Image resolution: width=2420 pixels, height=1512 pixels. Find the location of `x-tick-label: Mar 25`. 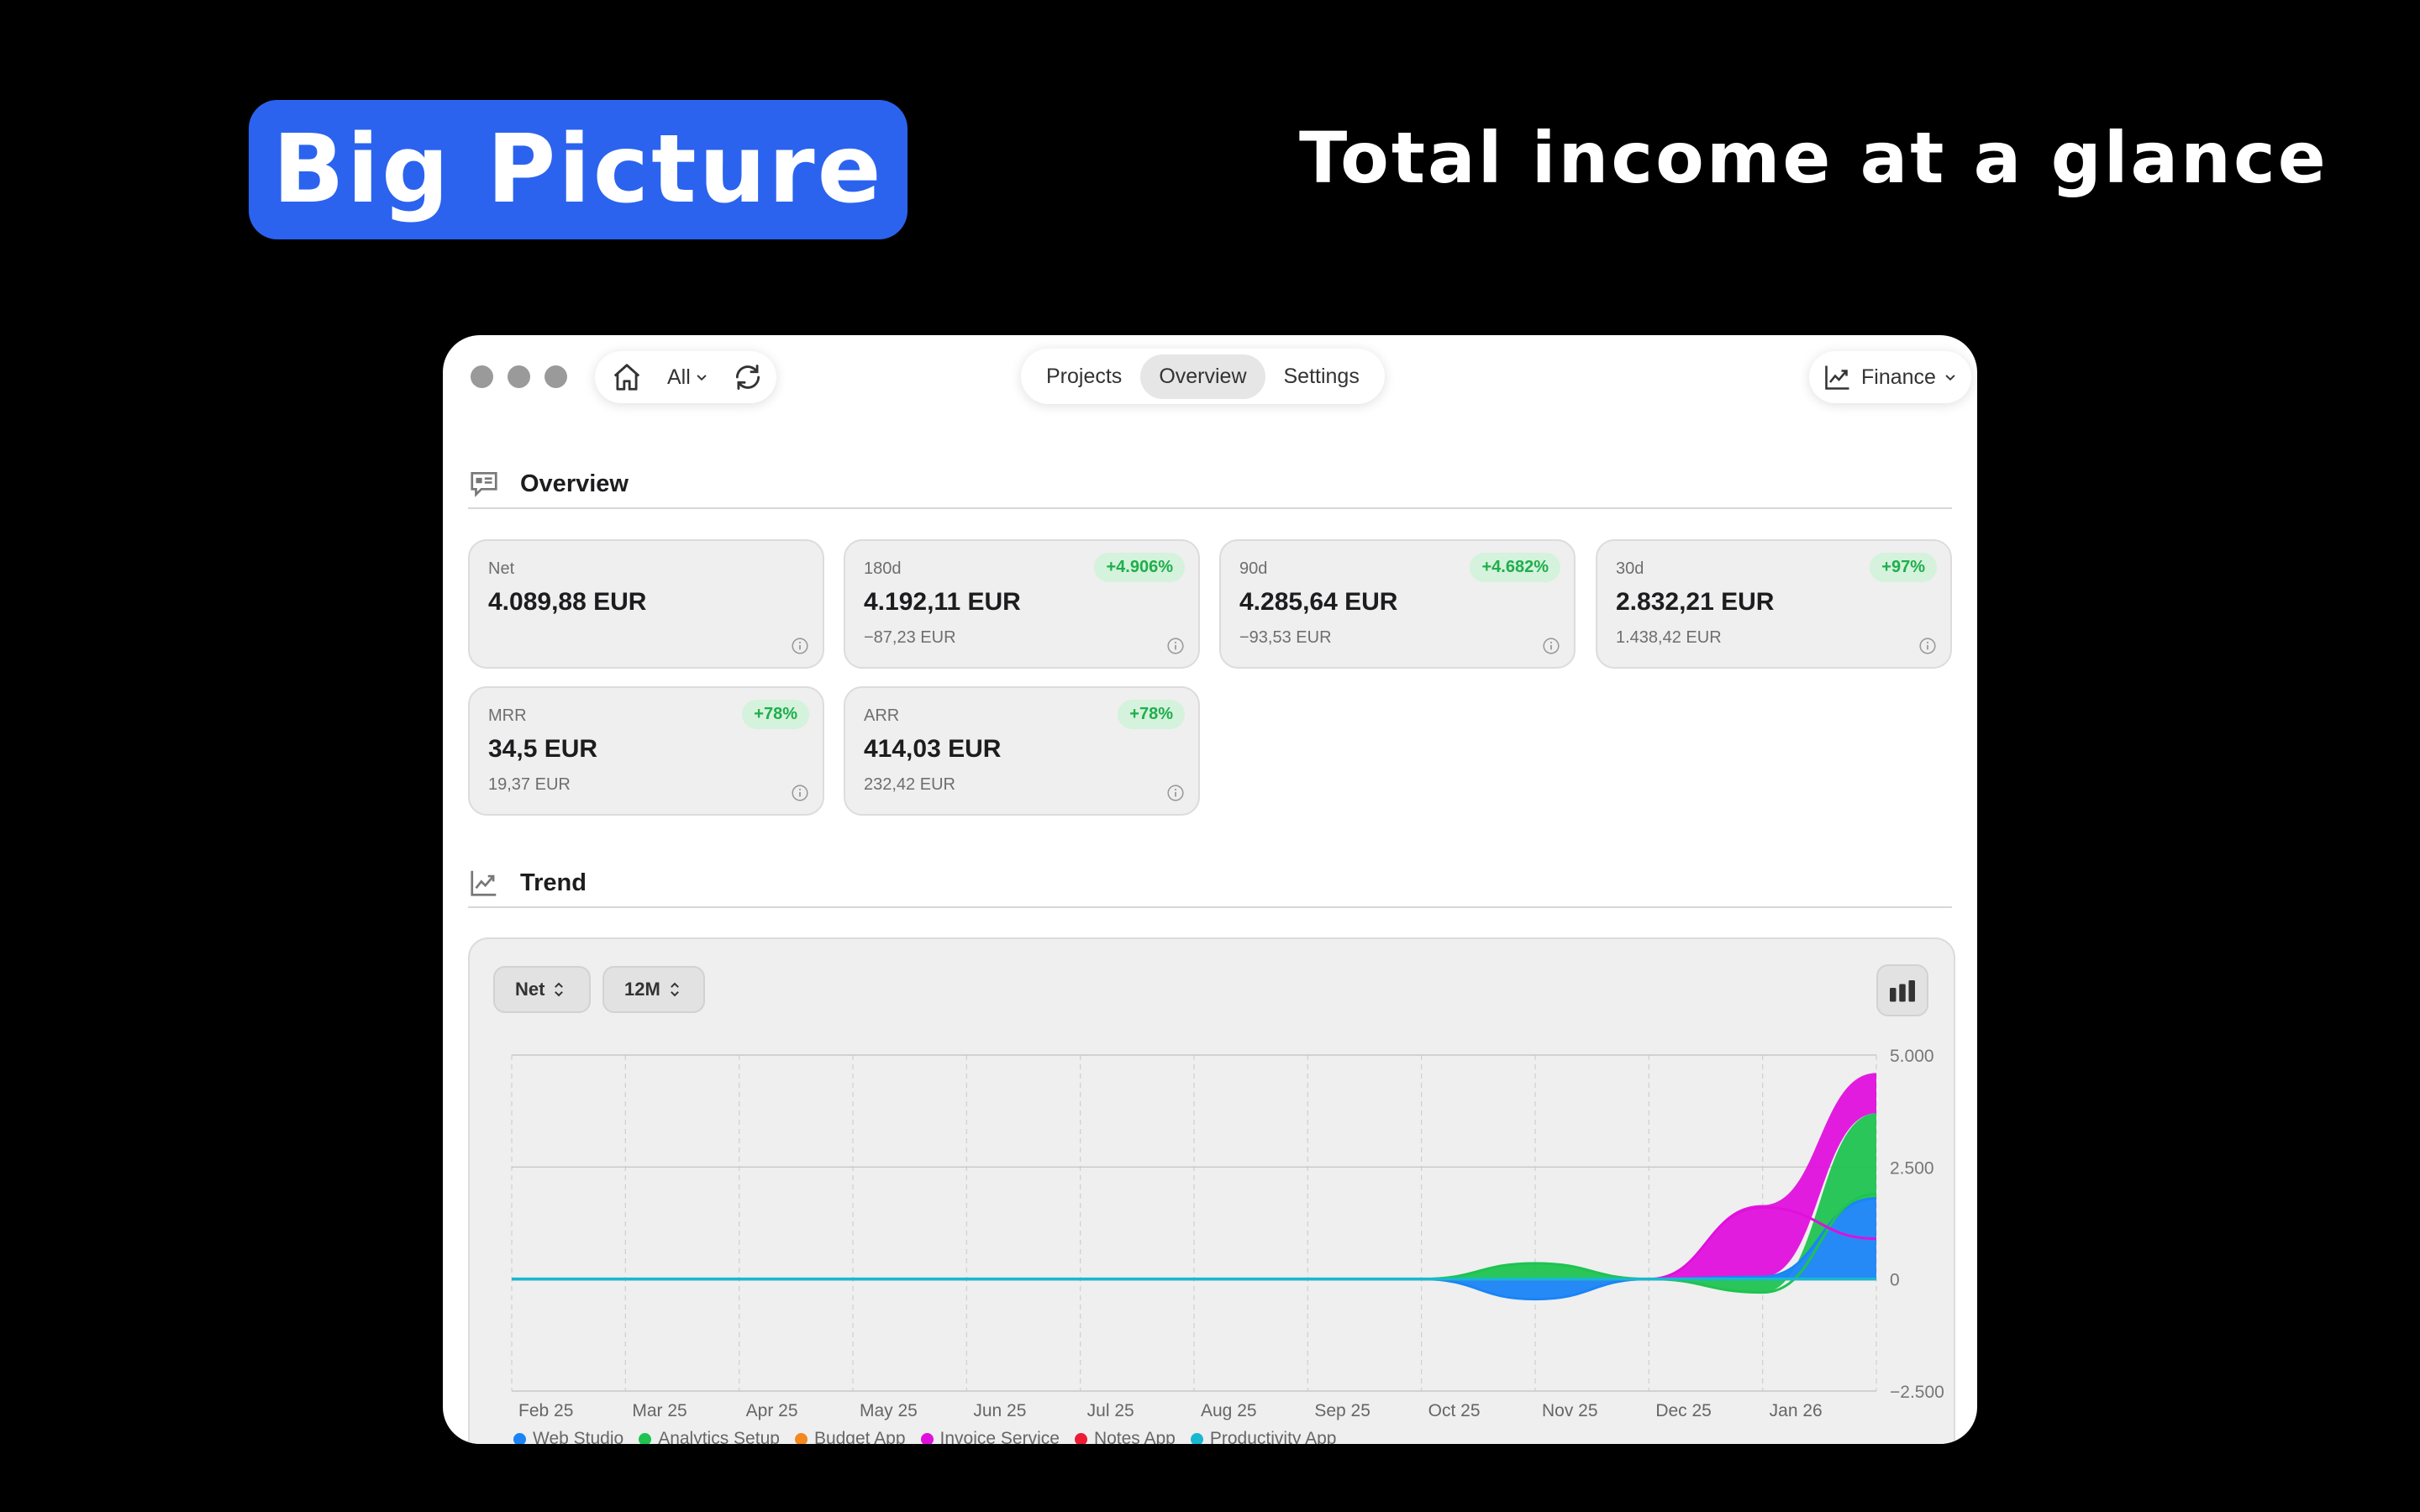

x-tick-label: Mar 25 is located at coordinates (659, 1410).